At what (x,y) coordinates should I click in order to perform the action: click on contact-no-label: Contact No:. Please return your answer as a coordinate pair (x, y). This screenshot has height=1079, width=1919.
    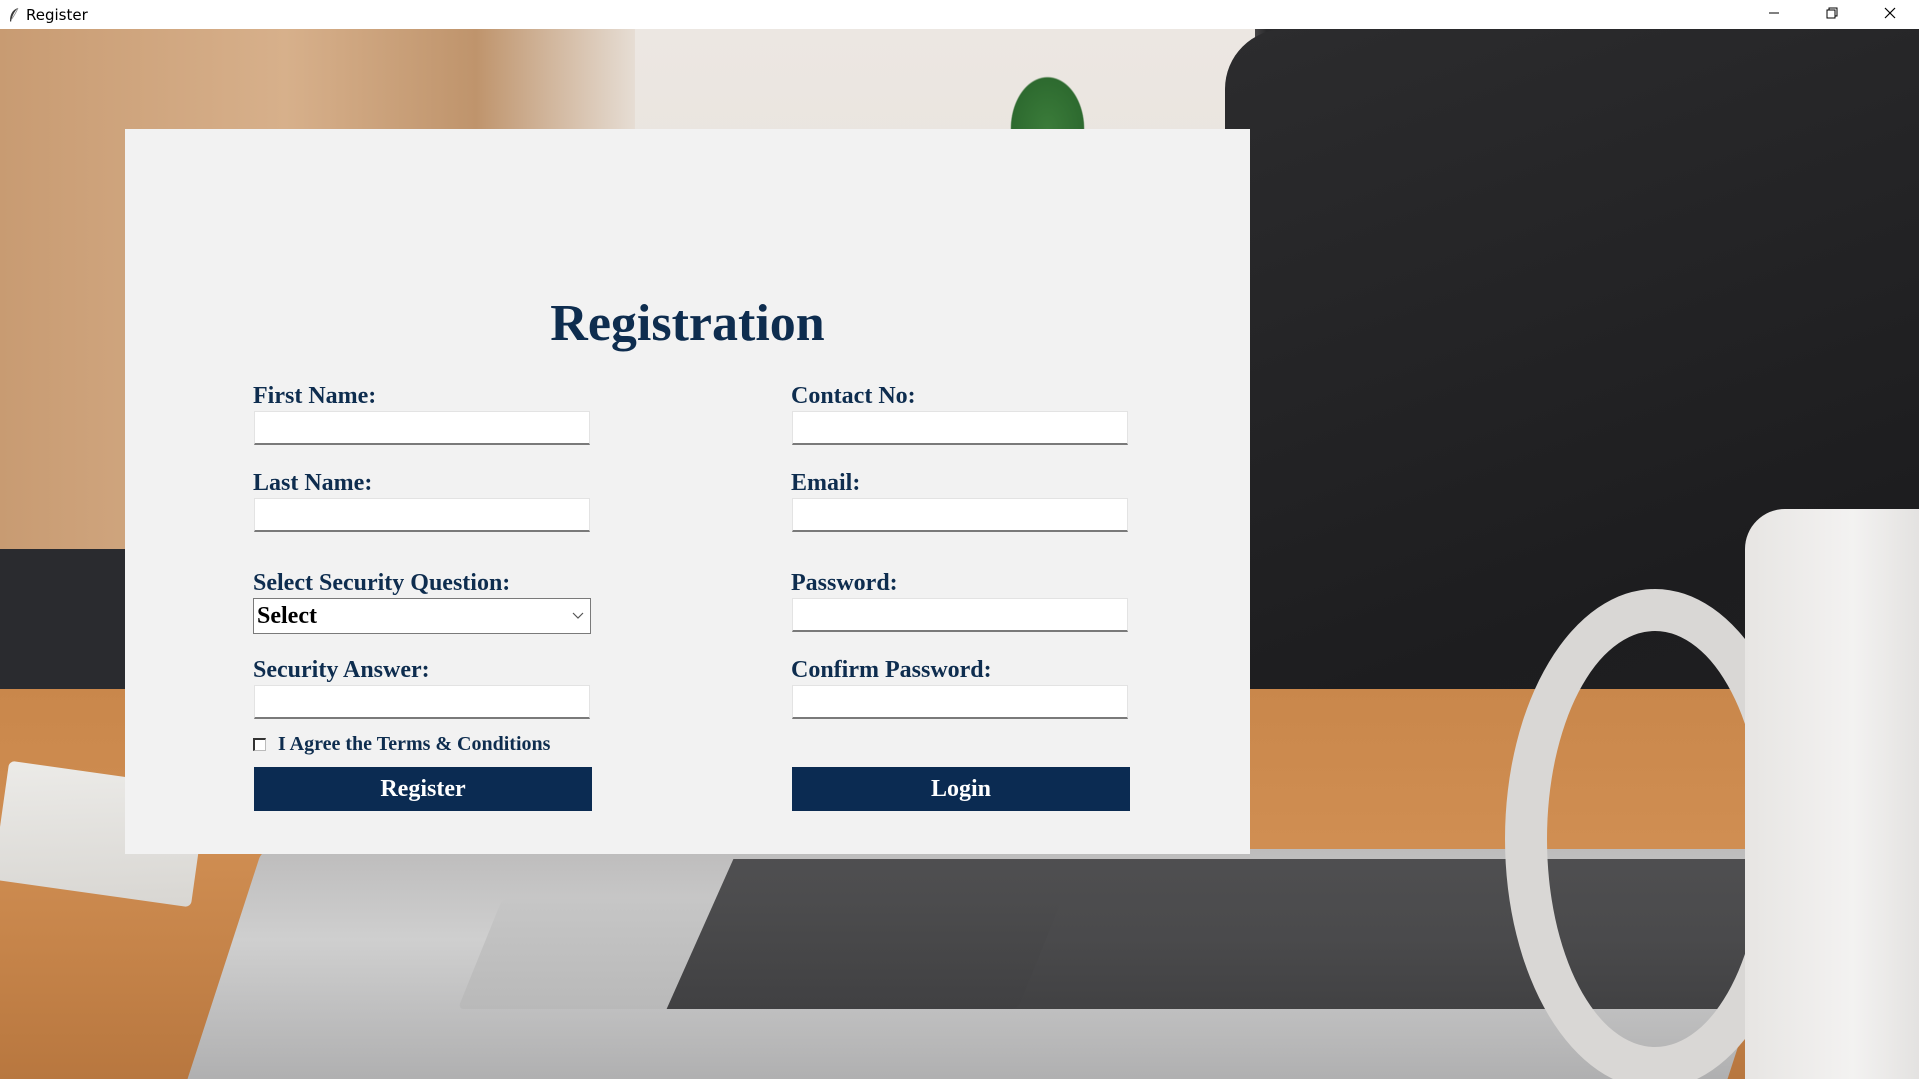
    Looking at the image, I should click on (853, 396).